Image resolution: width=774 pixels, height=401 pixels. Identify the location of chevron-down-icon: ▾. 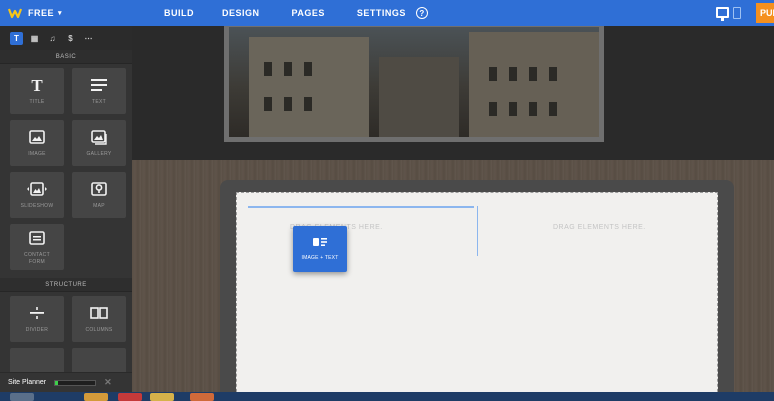
(60, 13).